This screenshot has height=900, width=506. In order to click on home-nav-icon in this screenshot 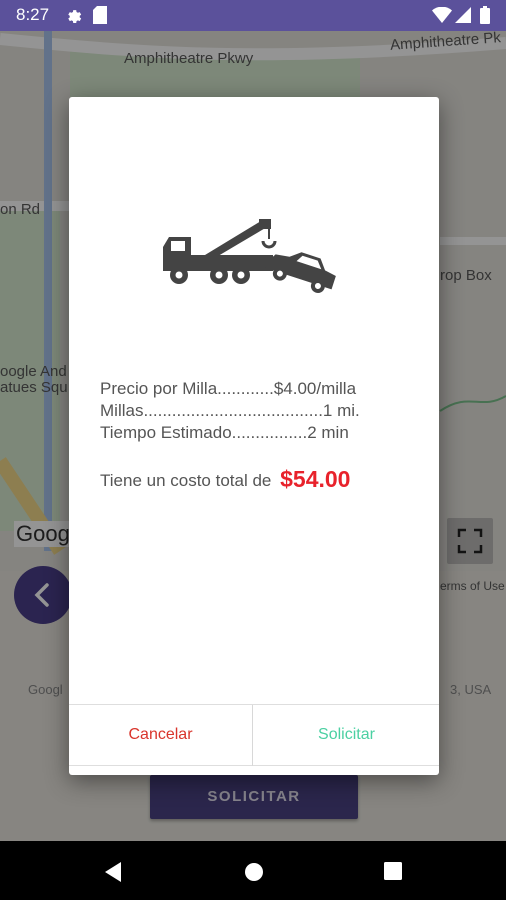, I will do `click(254, 874)`.